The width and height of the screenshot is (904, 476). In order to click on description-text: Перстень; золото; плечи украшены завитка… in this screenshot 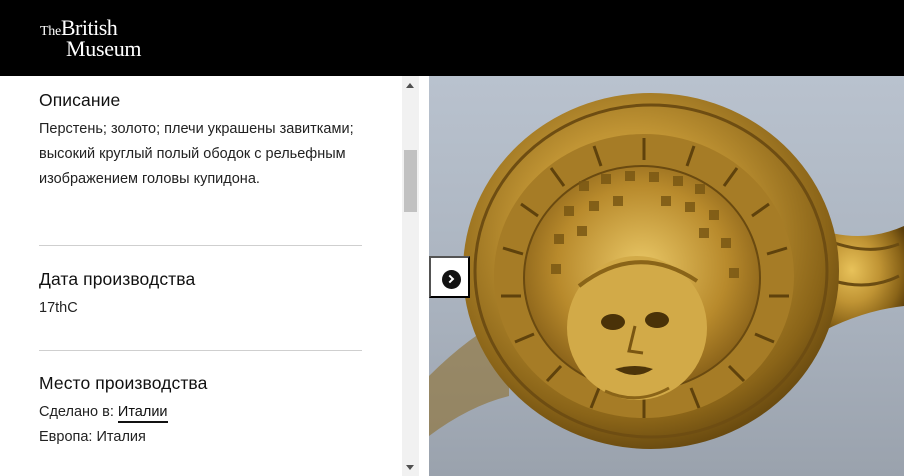, I will do `click(196, 154)`.